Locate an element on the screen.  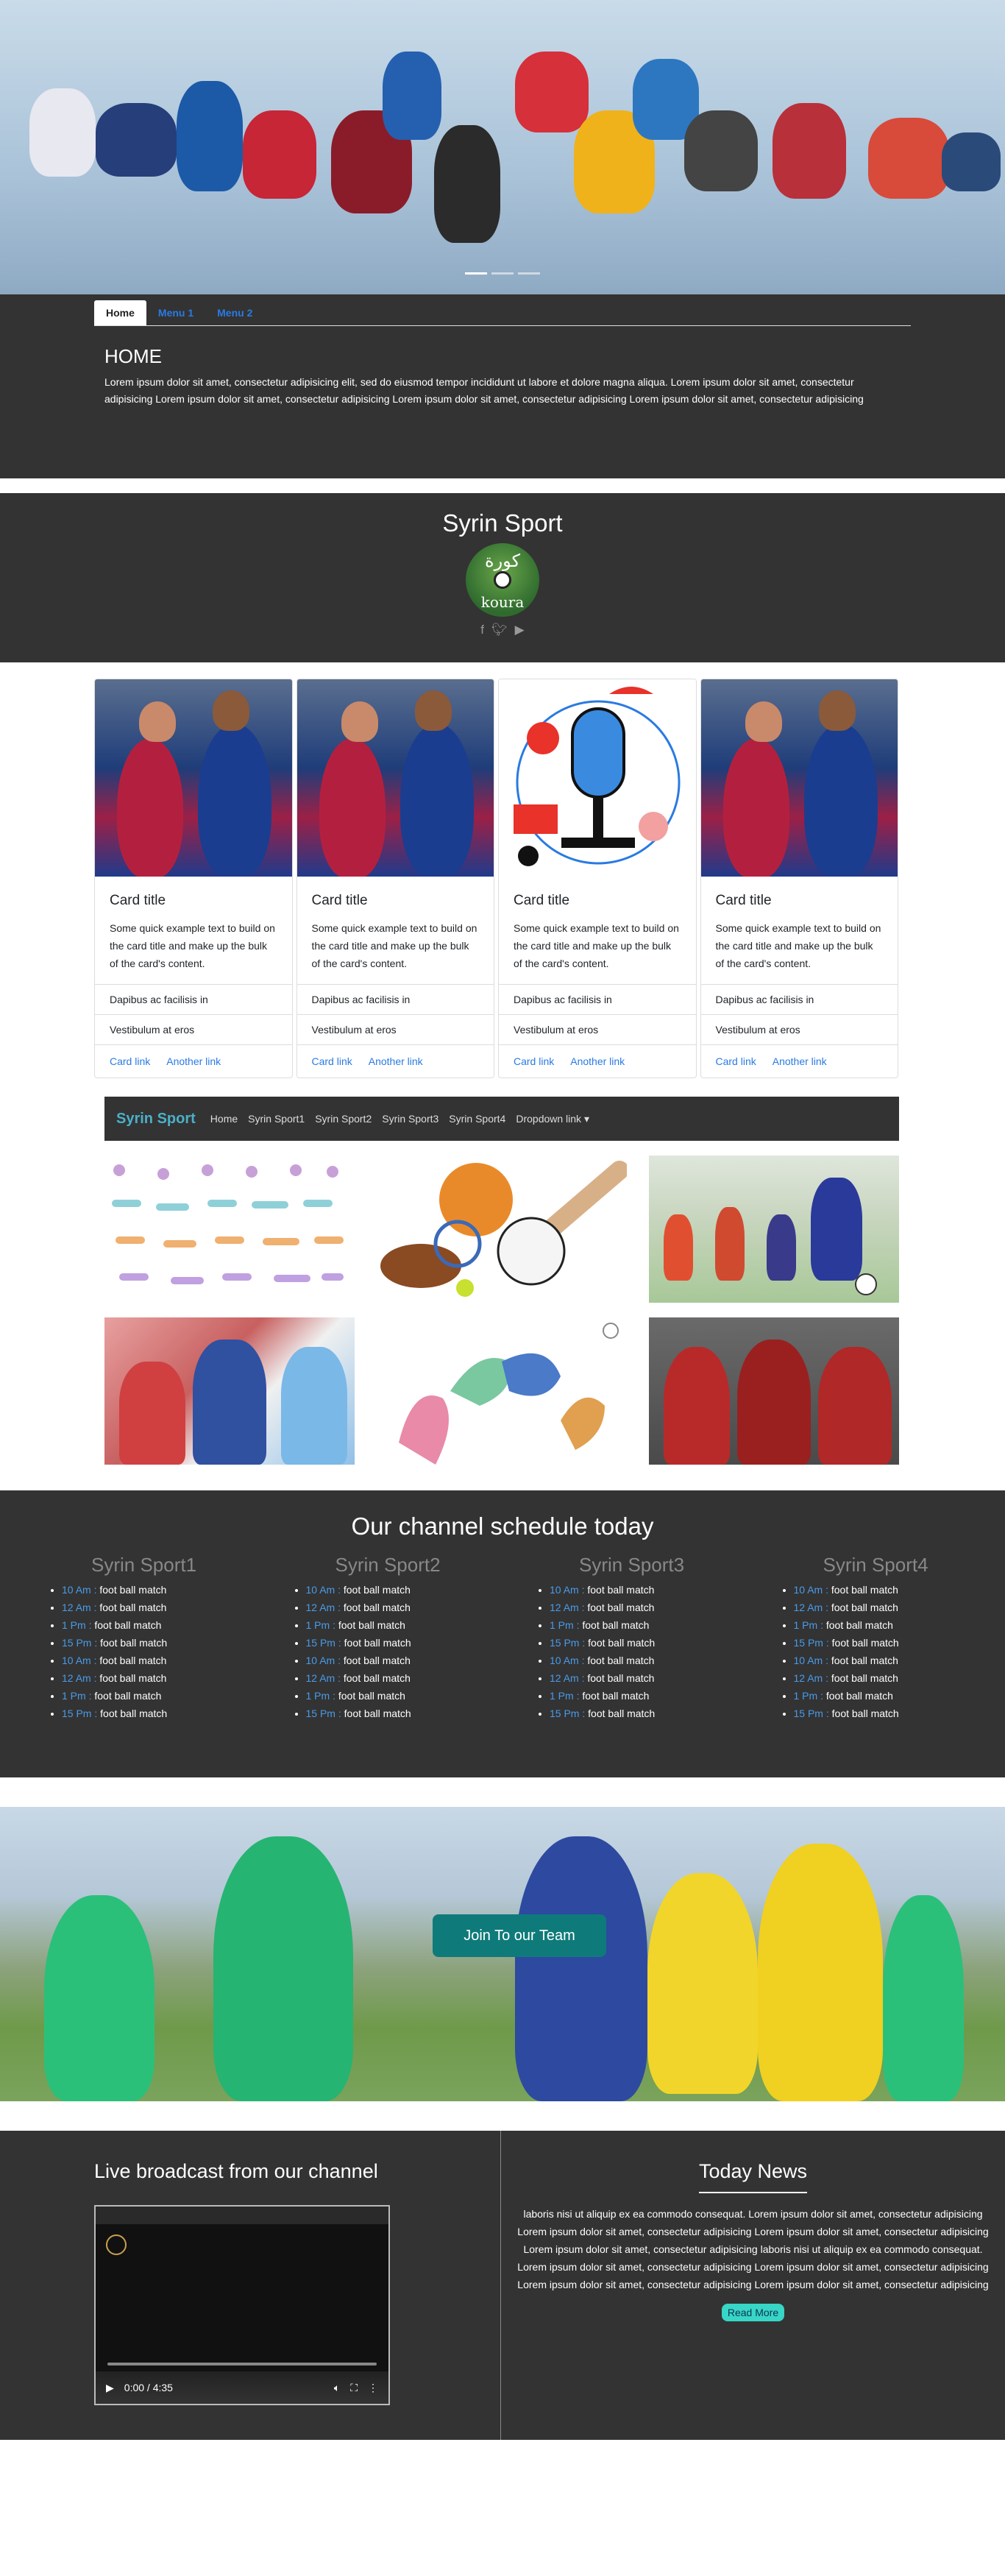
soccer-ball-icon is located at coordinates (502, 580).